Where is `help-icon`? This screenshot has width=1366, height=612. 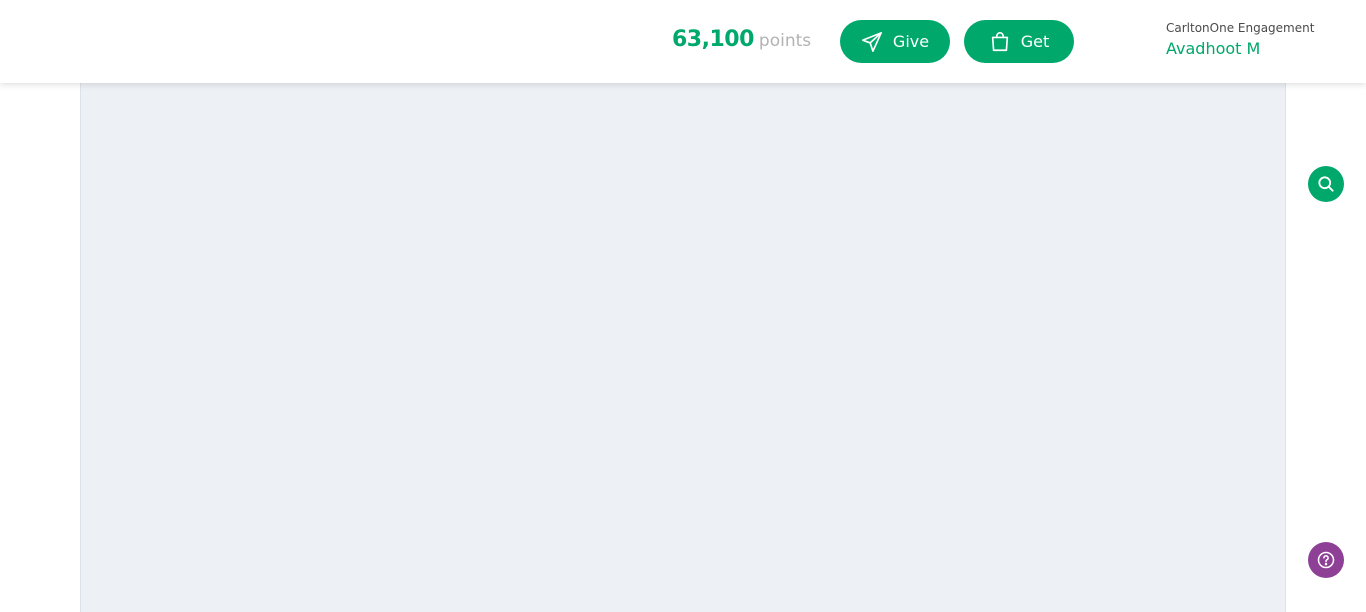 help-icon is located at coordinates (1326, 560).